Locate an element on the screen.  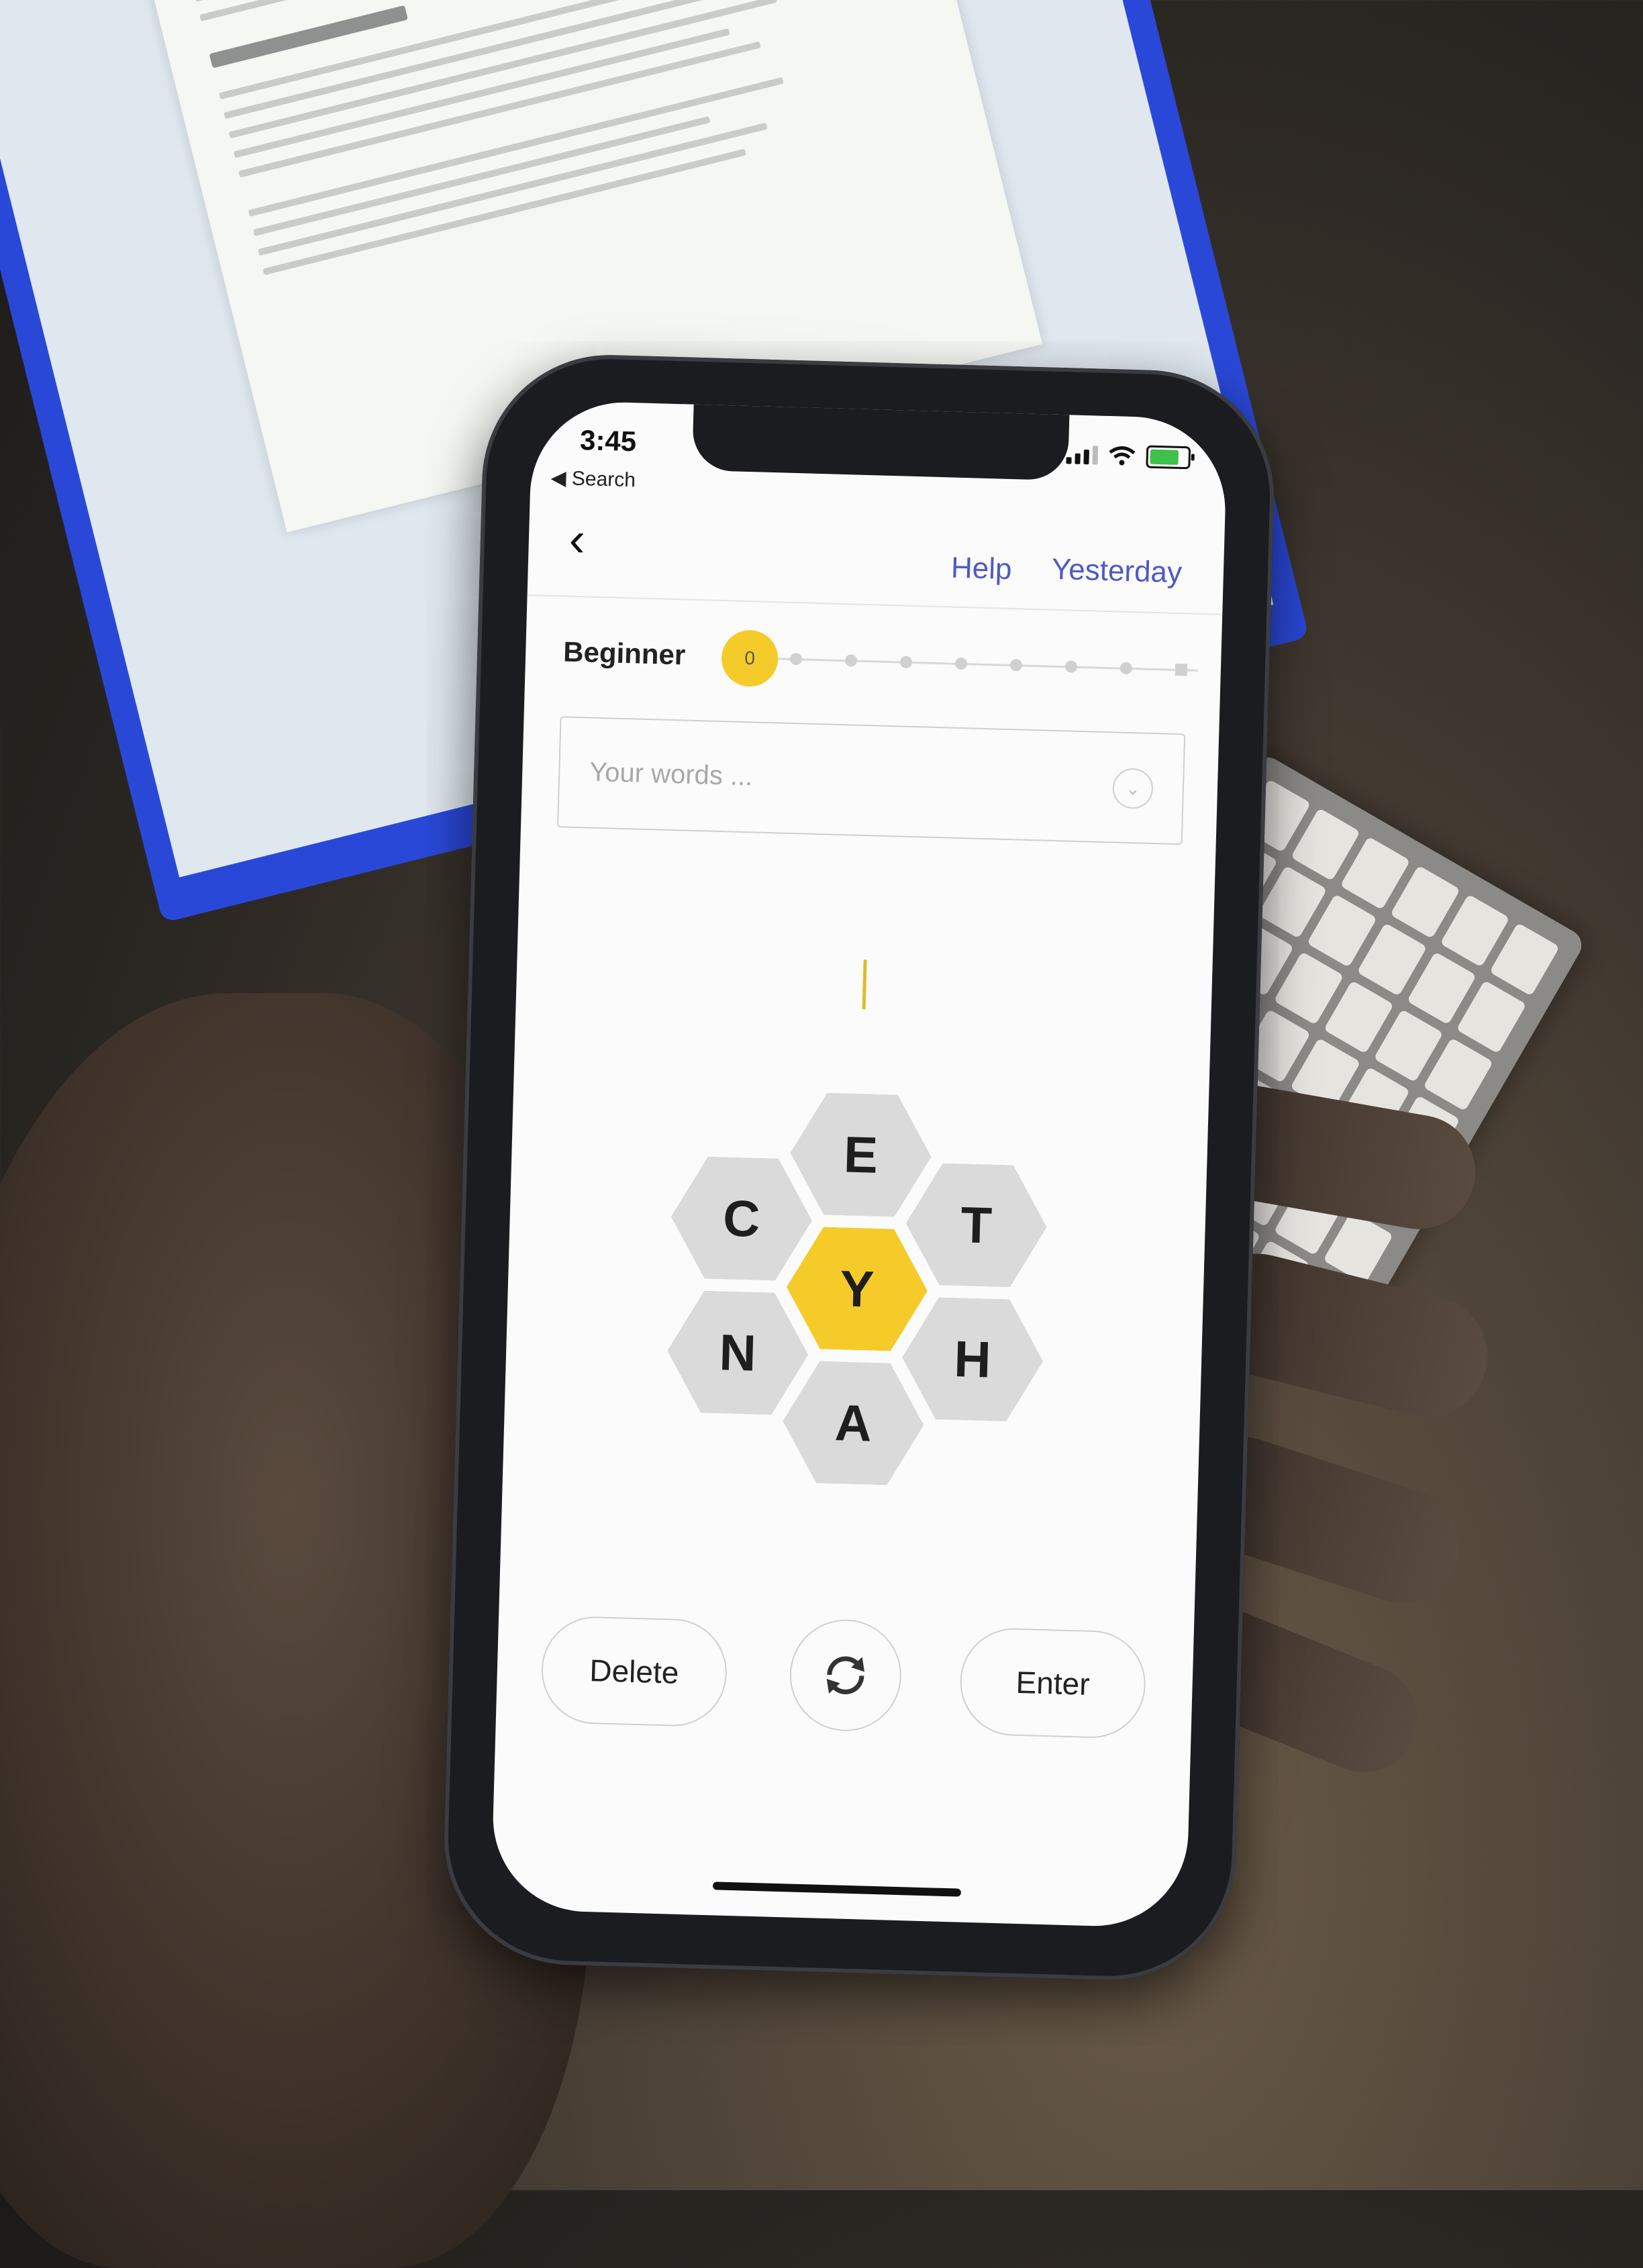
enter-button: Enter is located at coordinates (1052, 1683).